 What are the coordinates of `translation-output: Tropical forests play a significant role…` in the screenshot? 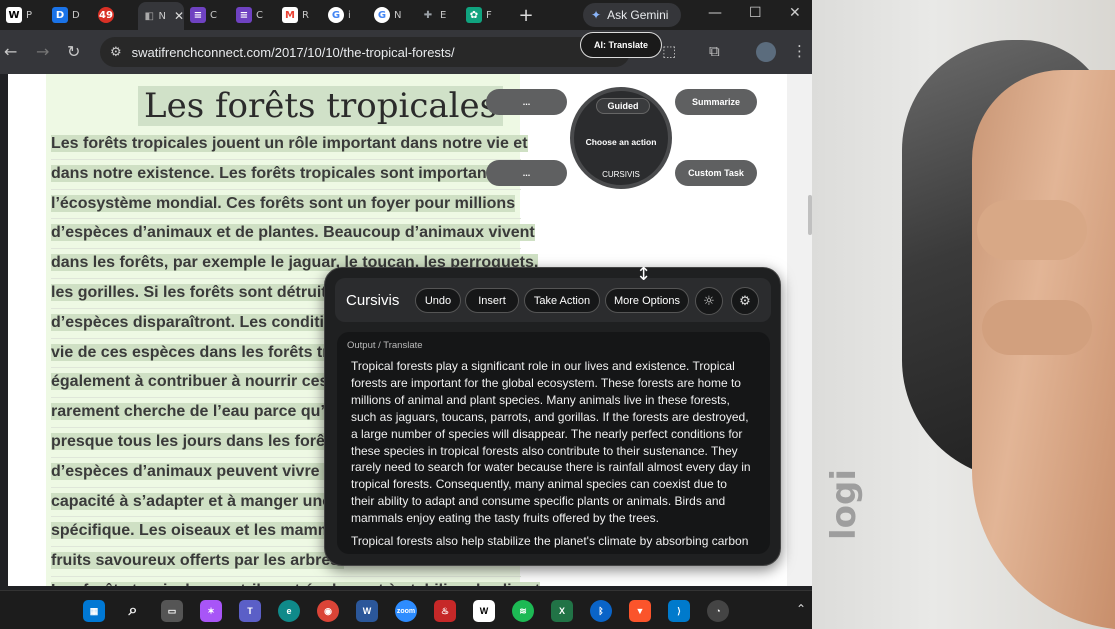 It's located at (551, 442).